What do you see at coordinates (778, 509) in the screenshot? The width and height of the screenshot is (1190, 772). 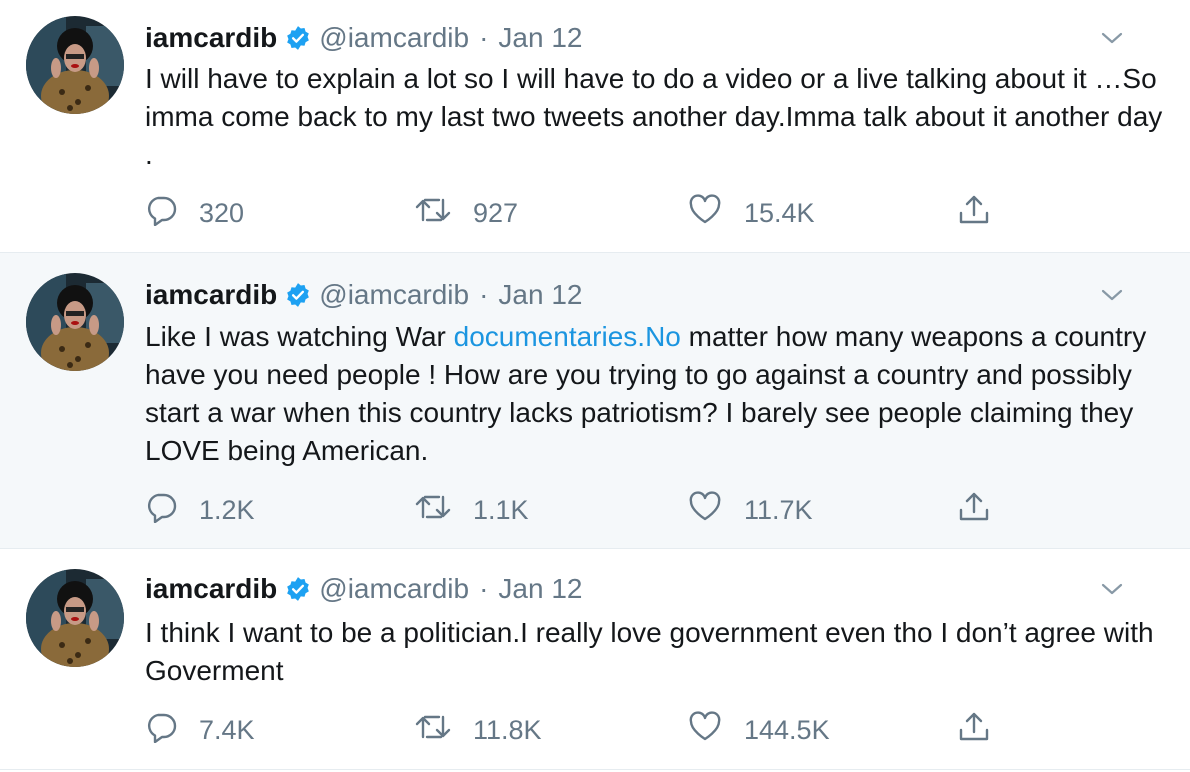 I see `like-count: 11.7K` at bounding box center [778, 509].